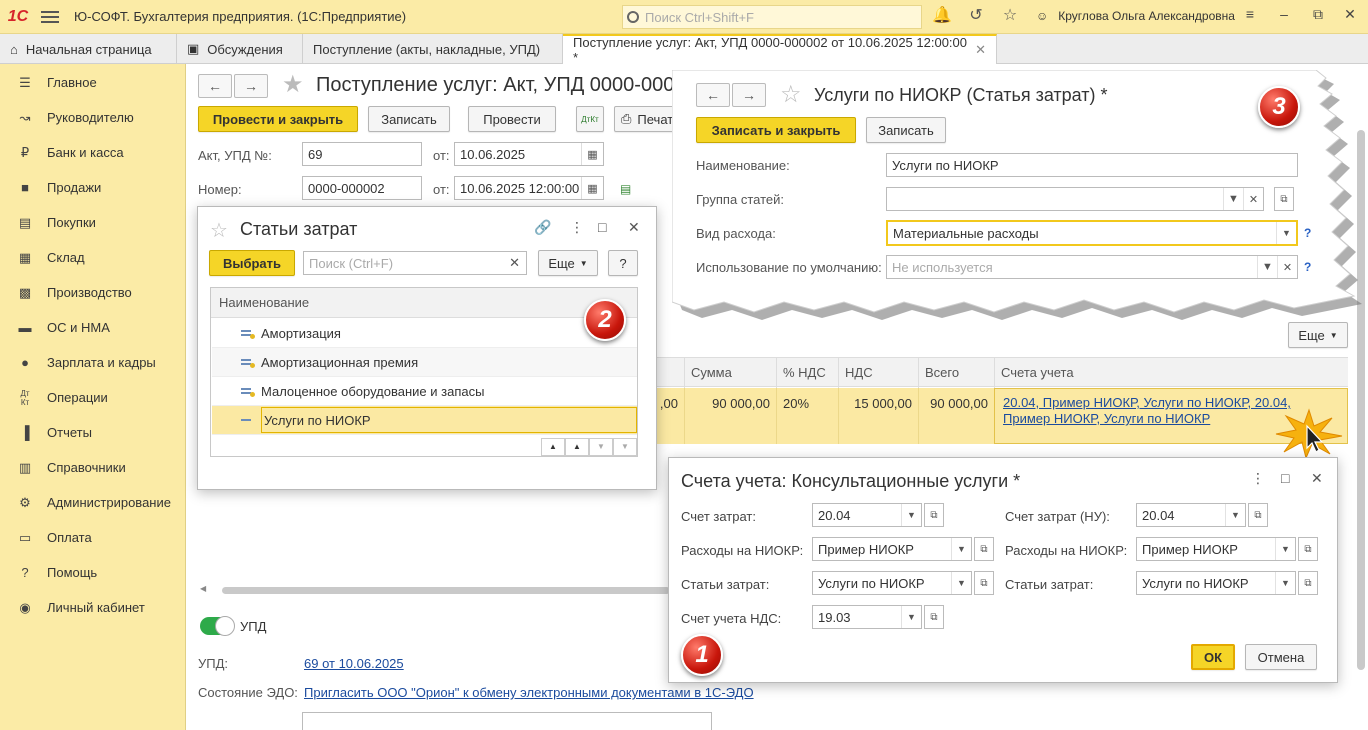 Image resolution: width=1368 pixels, height=730 pixels. What do you see at coordinates (1308, 583) in the screenshot?
I see `open-cost-item-nu-icon: ⧉` at bounding box center [1308, 583].